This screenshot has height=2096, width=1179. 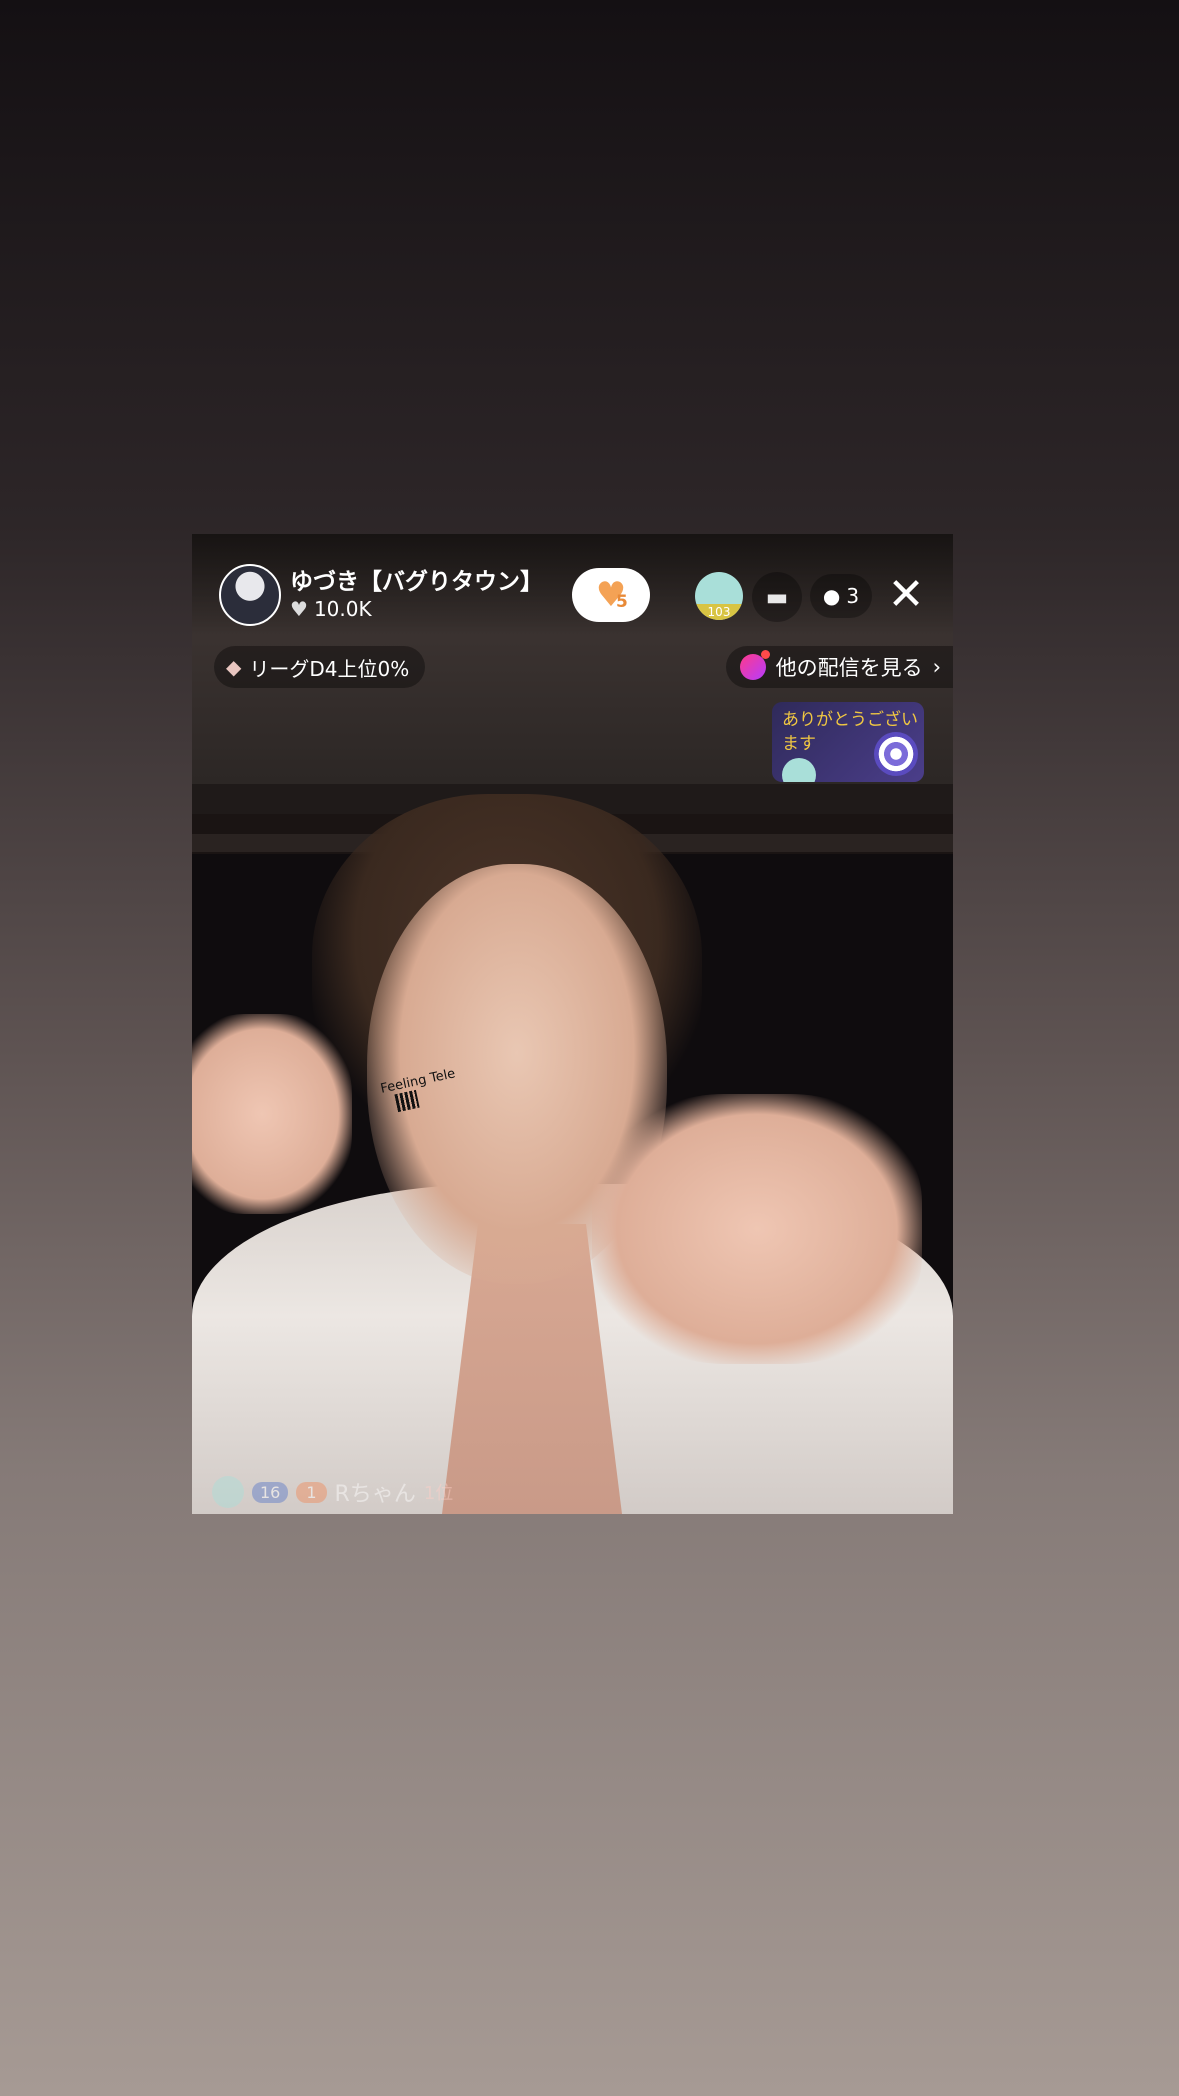 What do you see at coordinates (299, 609) in the screenshot?
I see `heart-icon: ♥` at bounding box center [299, 609].